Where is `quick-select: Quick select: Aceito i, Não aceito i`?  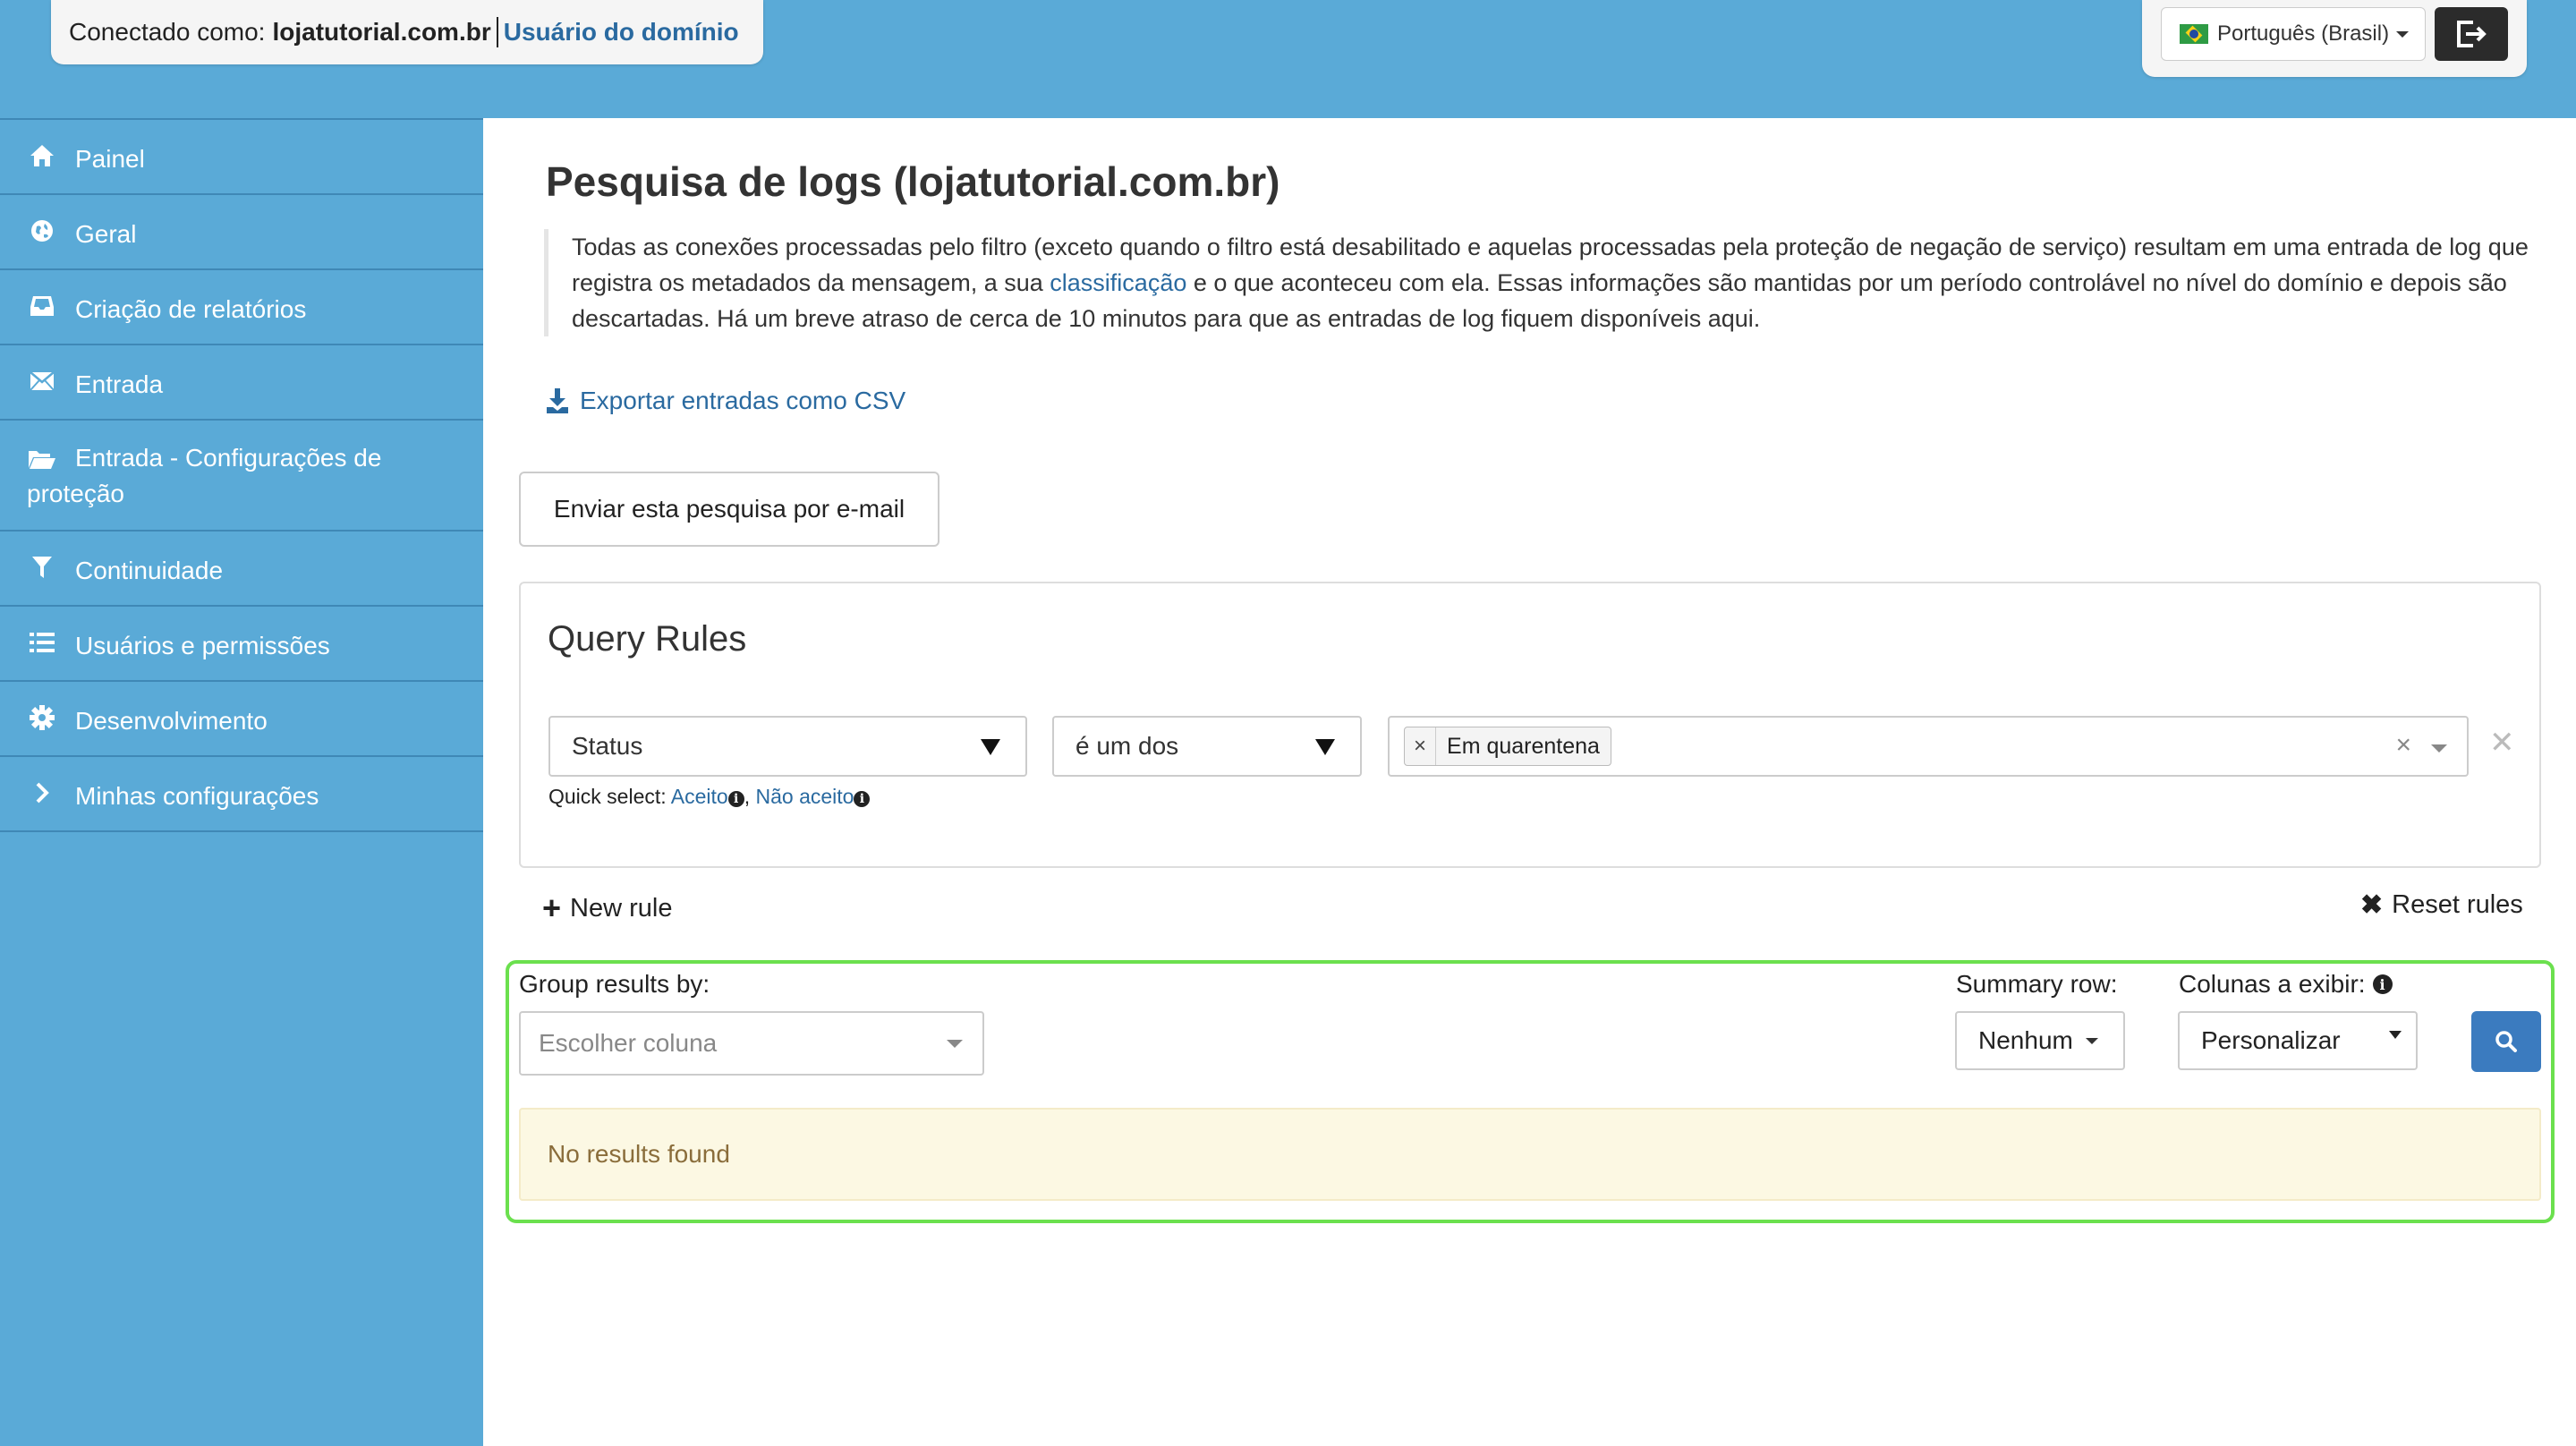
quick-select: Quick select: Aceito i, Não aceito i is located at coordinates (709, 797).